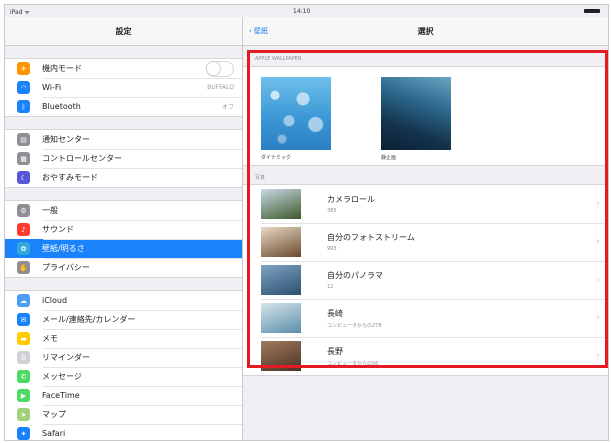 This screenshot has height=443, width=611. What do you see at coordinates (82, 158) in the screenshot?
I see `sidebar-item-label: コントロールセンター` at bounding box center [82, 158].